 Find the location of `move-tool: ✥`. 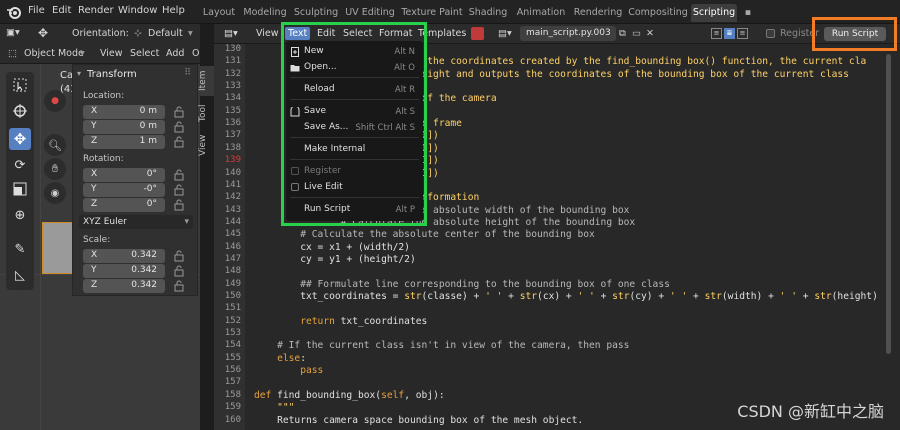

move-tool: ✥ is located at coordinates (20, 139).